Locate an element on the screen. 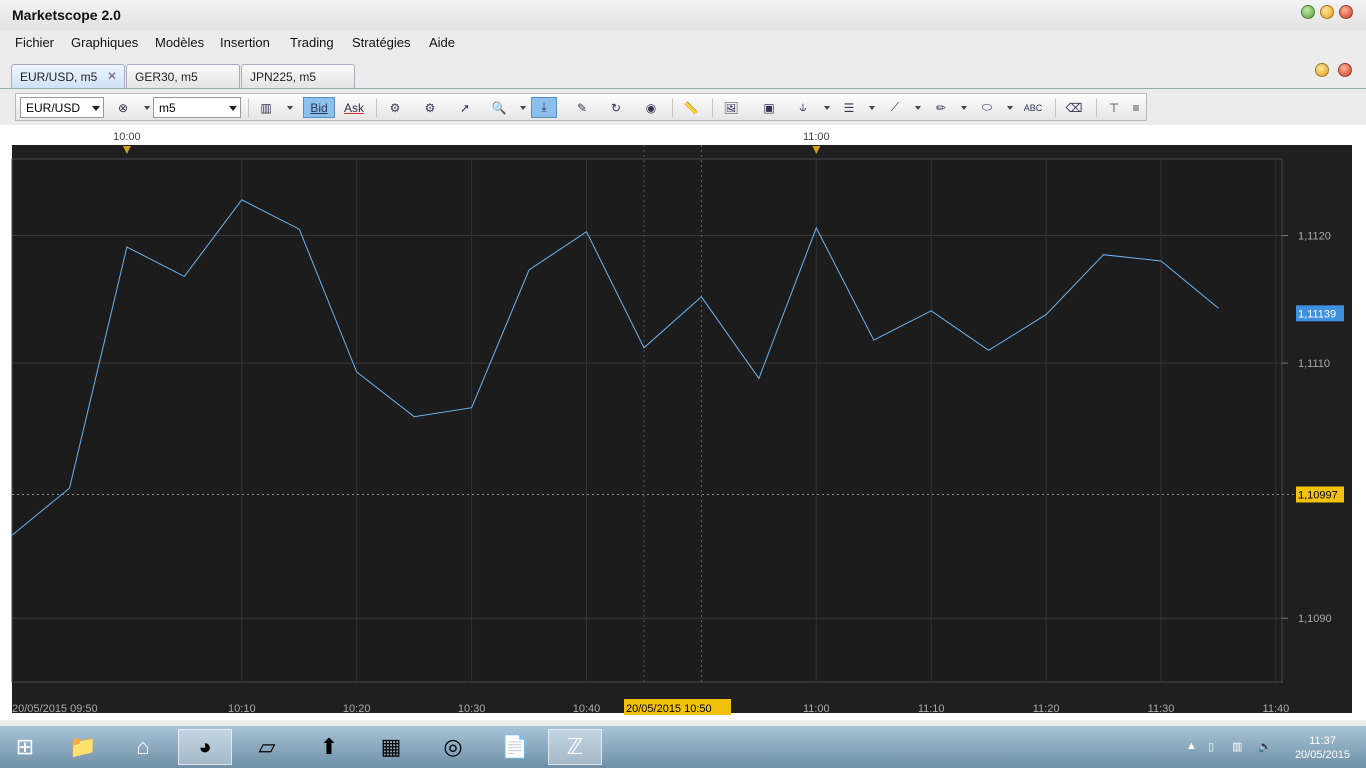 This screenshot has height=768, width=1366. device-icon: ▯ is located at coordinates (1211, 746).